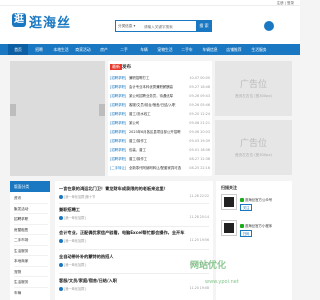 Image resolution: width=320 pixels, height=300 pixels. Describe the element at coordinates (269, 26) in the screenshot. I see `user-icon` at that location.